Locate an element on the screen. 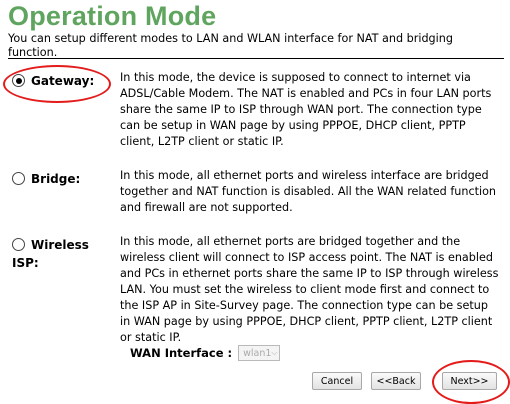 The image size is (510, 404). bridge-option: Bridge: is located at coordinates (46, 179).